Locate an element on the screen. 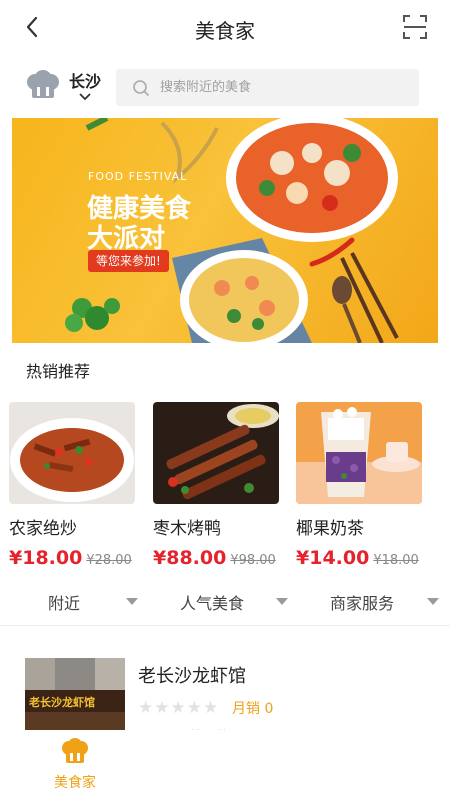  filter-nearby: 附近 is located at coordinates (64, 602).